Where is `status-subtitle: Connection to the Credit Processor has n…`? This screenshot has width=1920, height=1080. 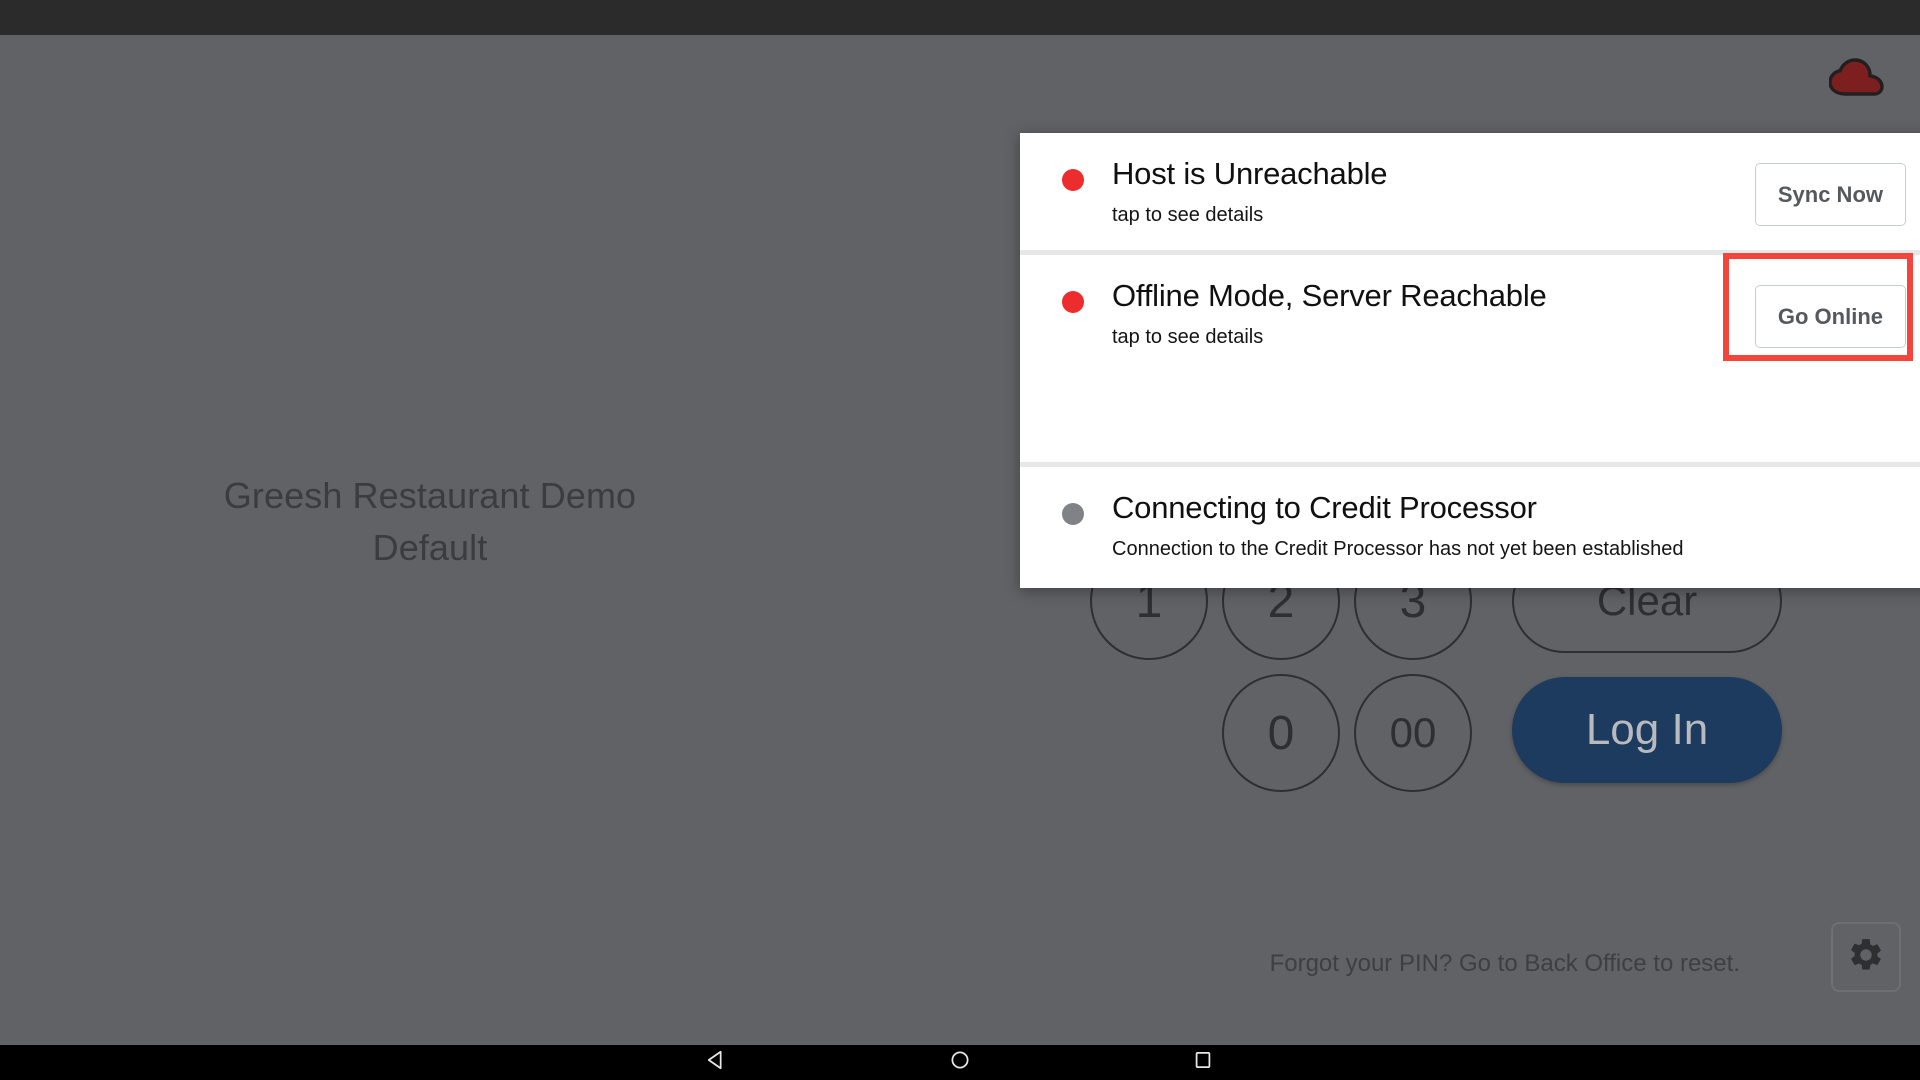
status-subtitle: Connection to the Credit Processor has n… is located at coordinates (1398, 549).